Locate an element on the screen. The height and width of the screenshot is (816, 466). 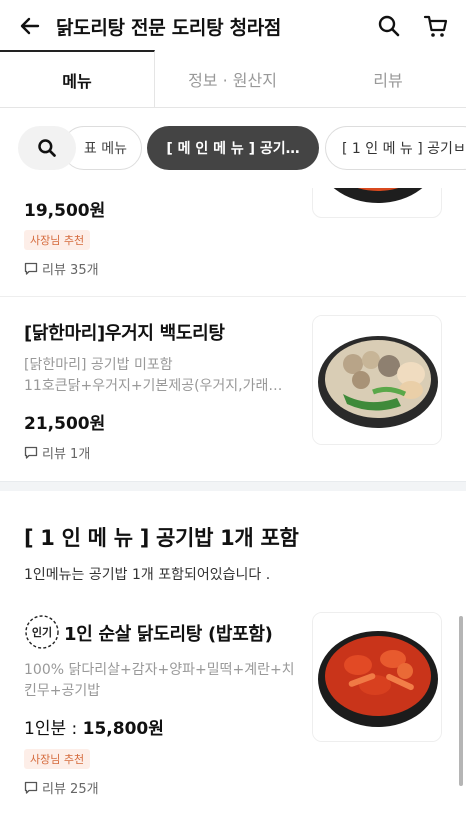
review-count-text: 리뷰 25개 is located at coordinates (70, 789).